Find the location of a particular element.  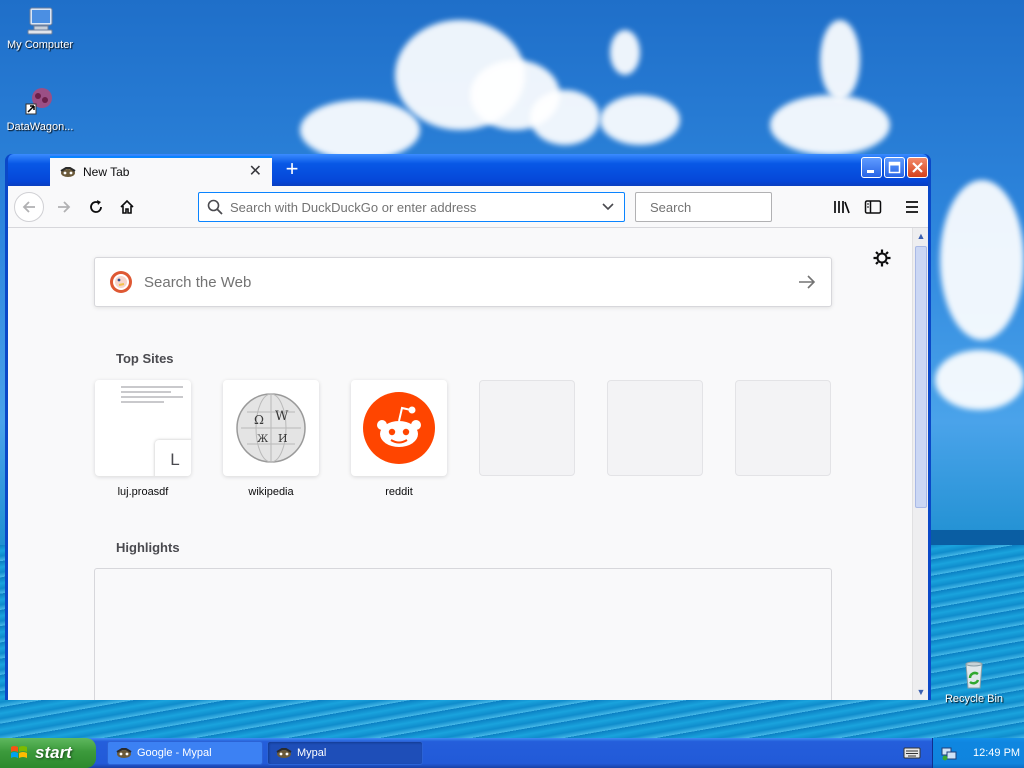

site-label: luj.proasdf is located at coordinates (143, 492).